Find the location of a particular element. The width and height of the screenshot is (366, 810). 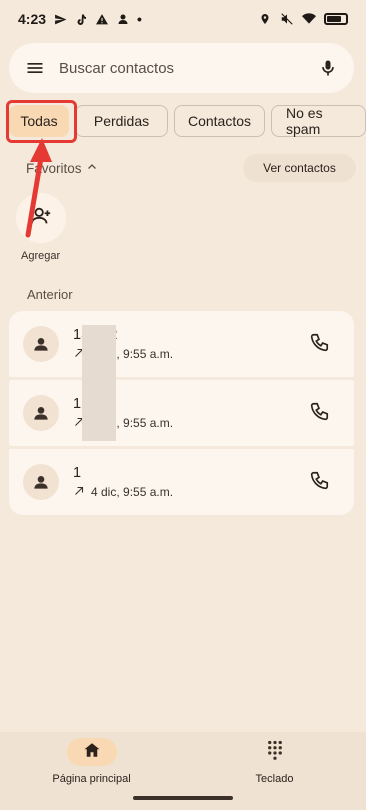

menu-icon is located at coordinates (35, 68).